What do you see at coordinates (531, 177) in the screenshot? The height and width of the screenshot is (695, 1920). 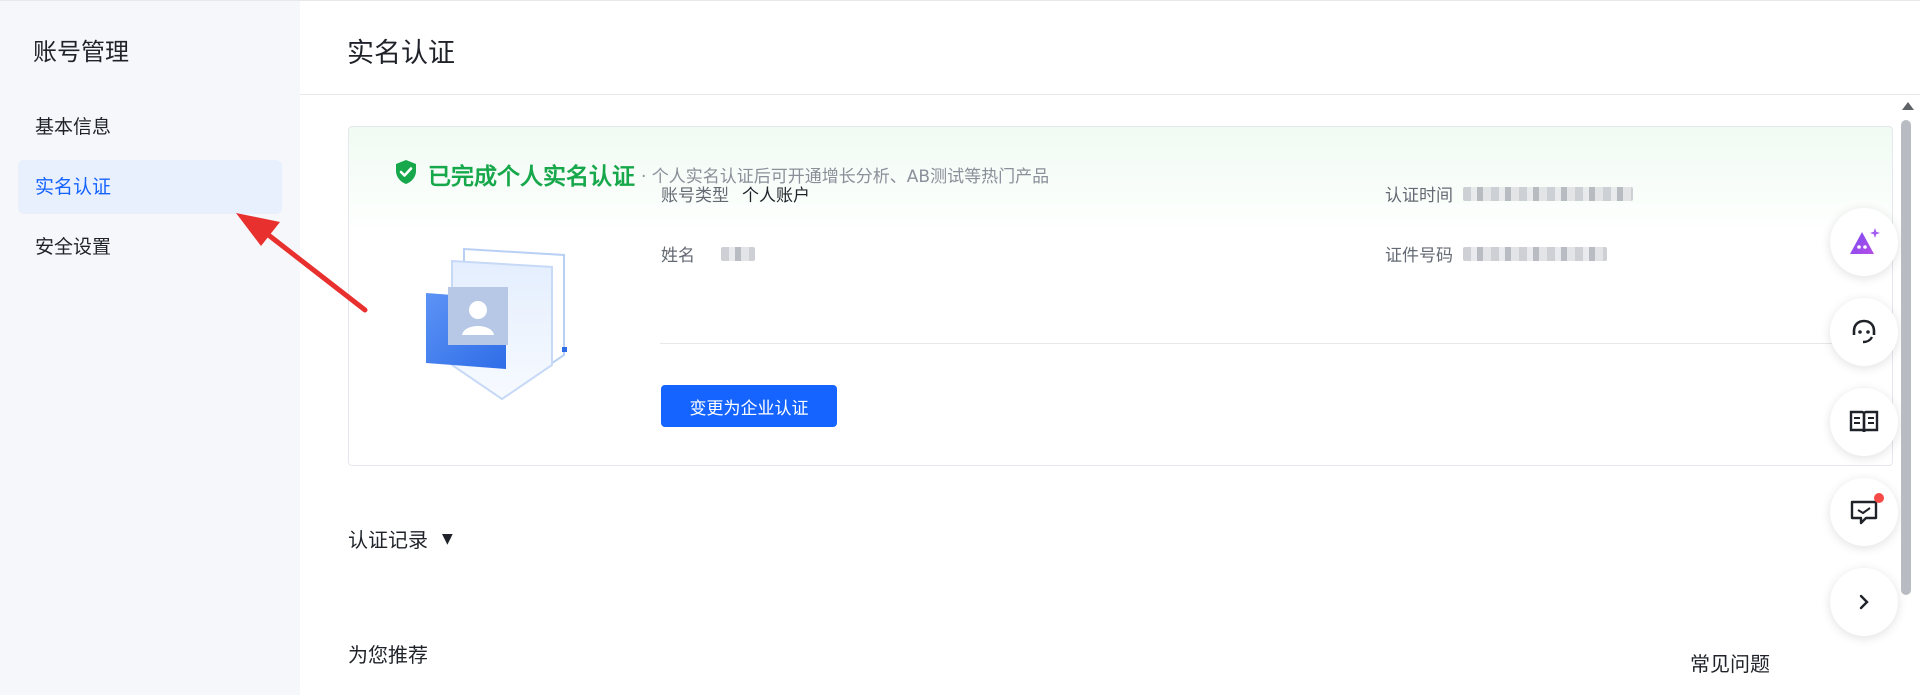 I see `status-title: 已完成个人实名认证` at bounding box center [531, 177].